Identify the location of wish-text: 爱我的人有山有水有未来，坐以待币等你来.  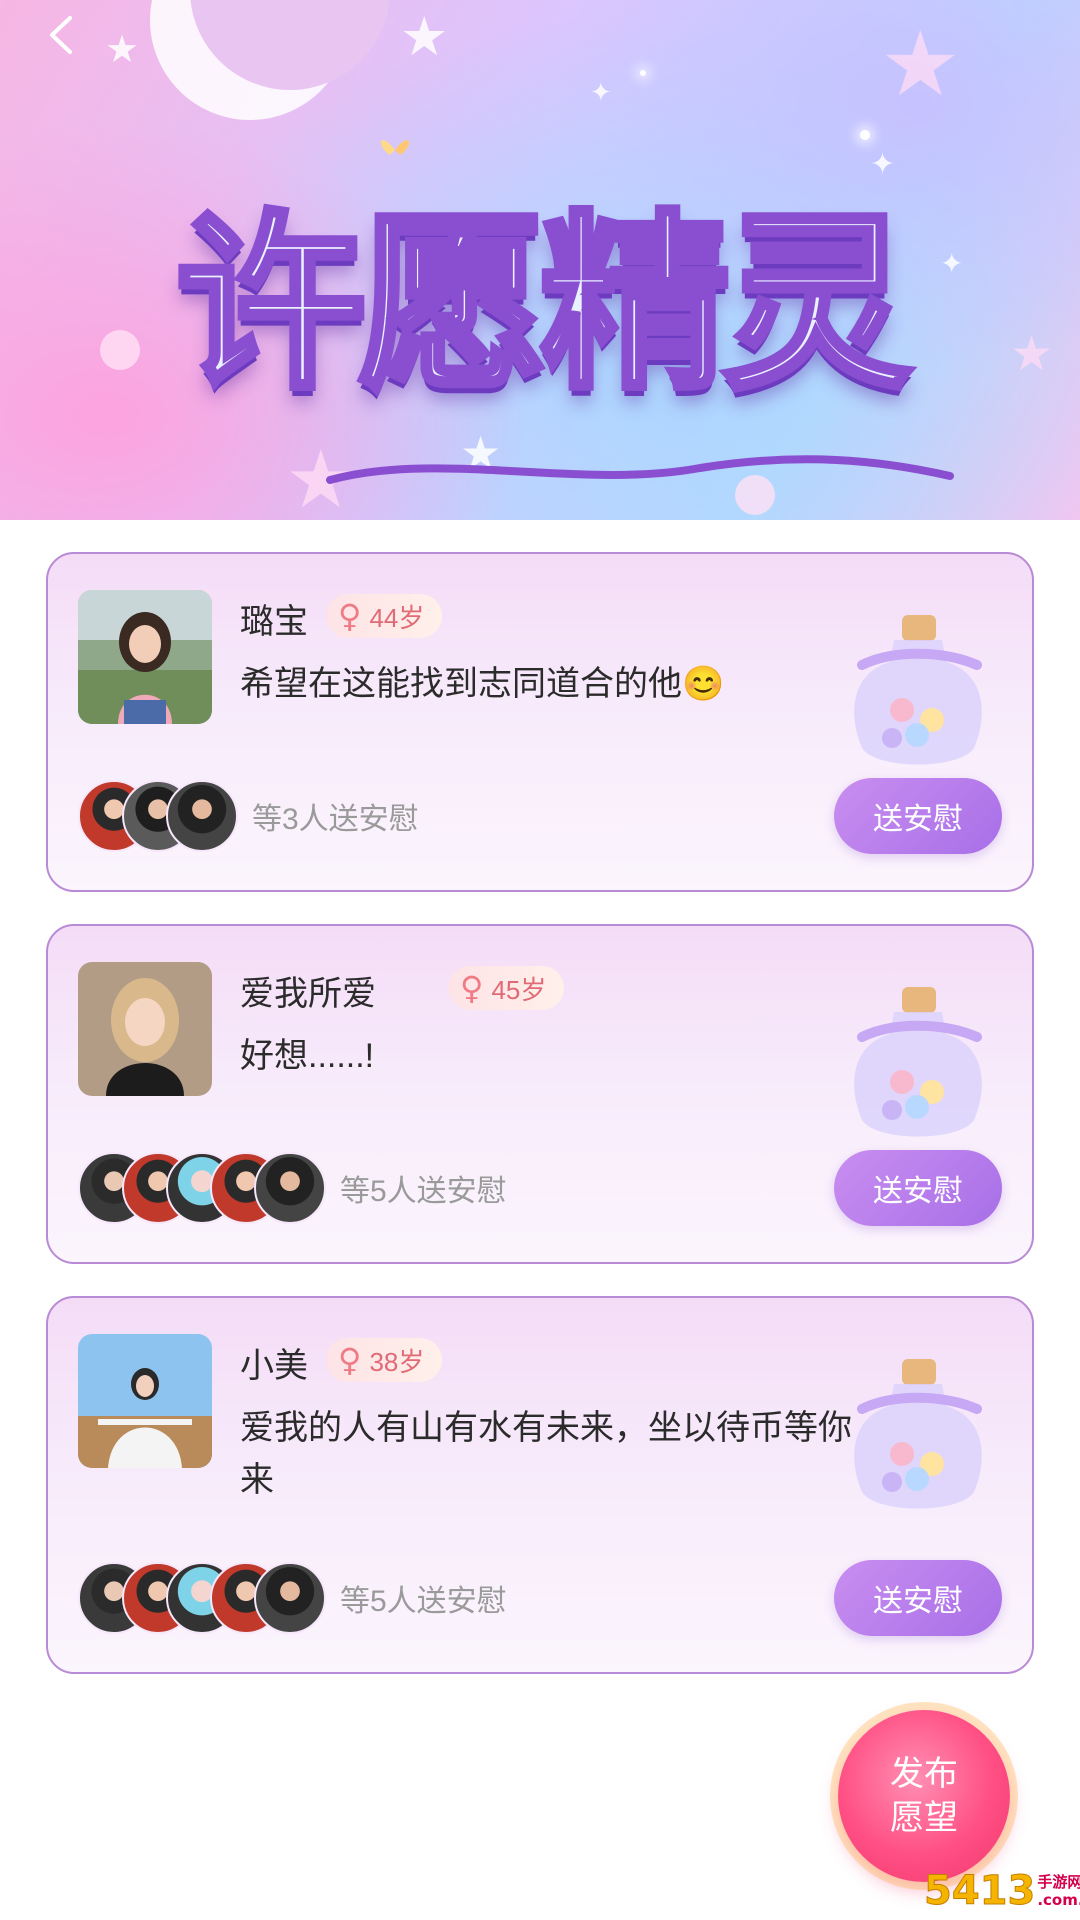
(546, 1454).